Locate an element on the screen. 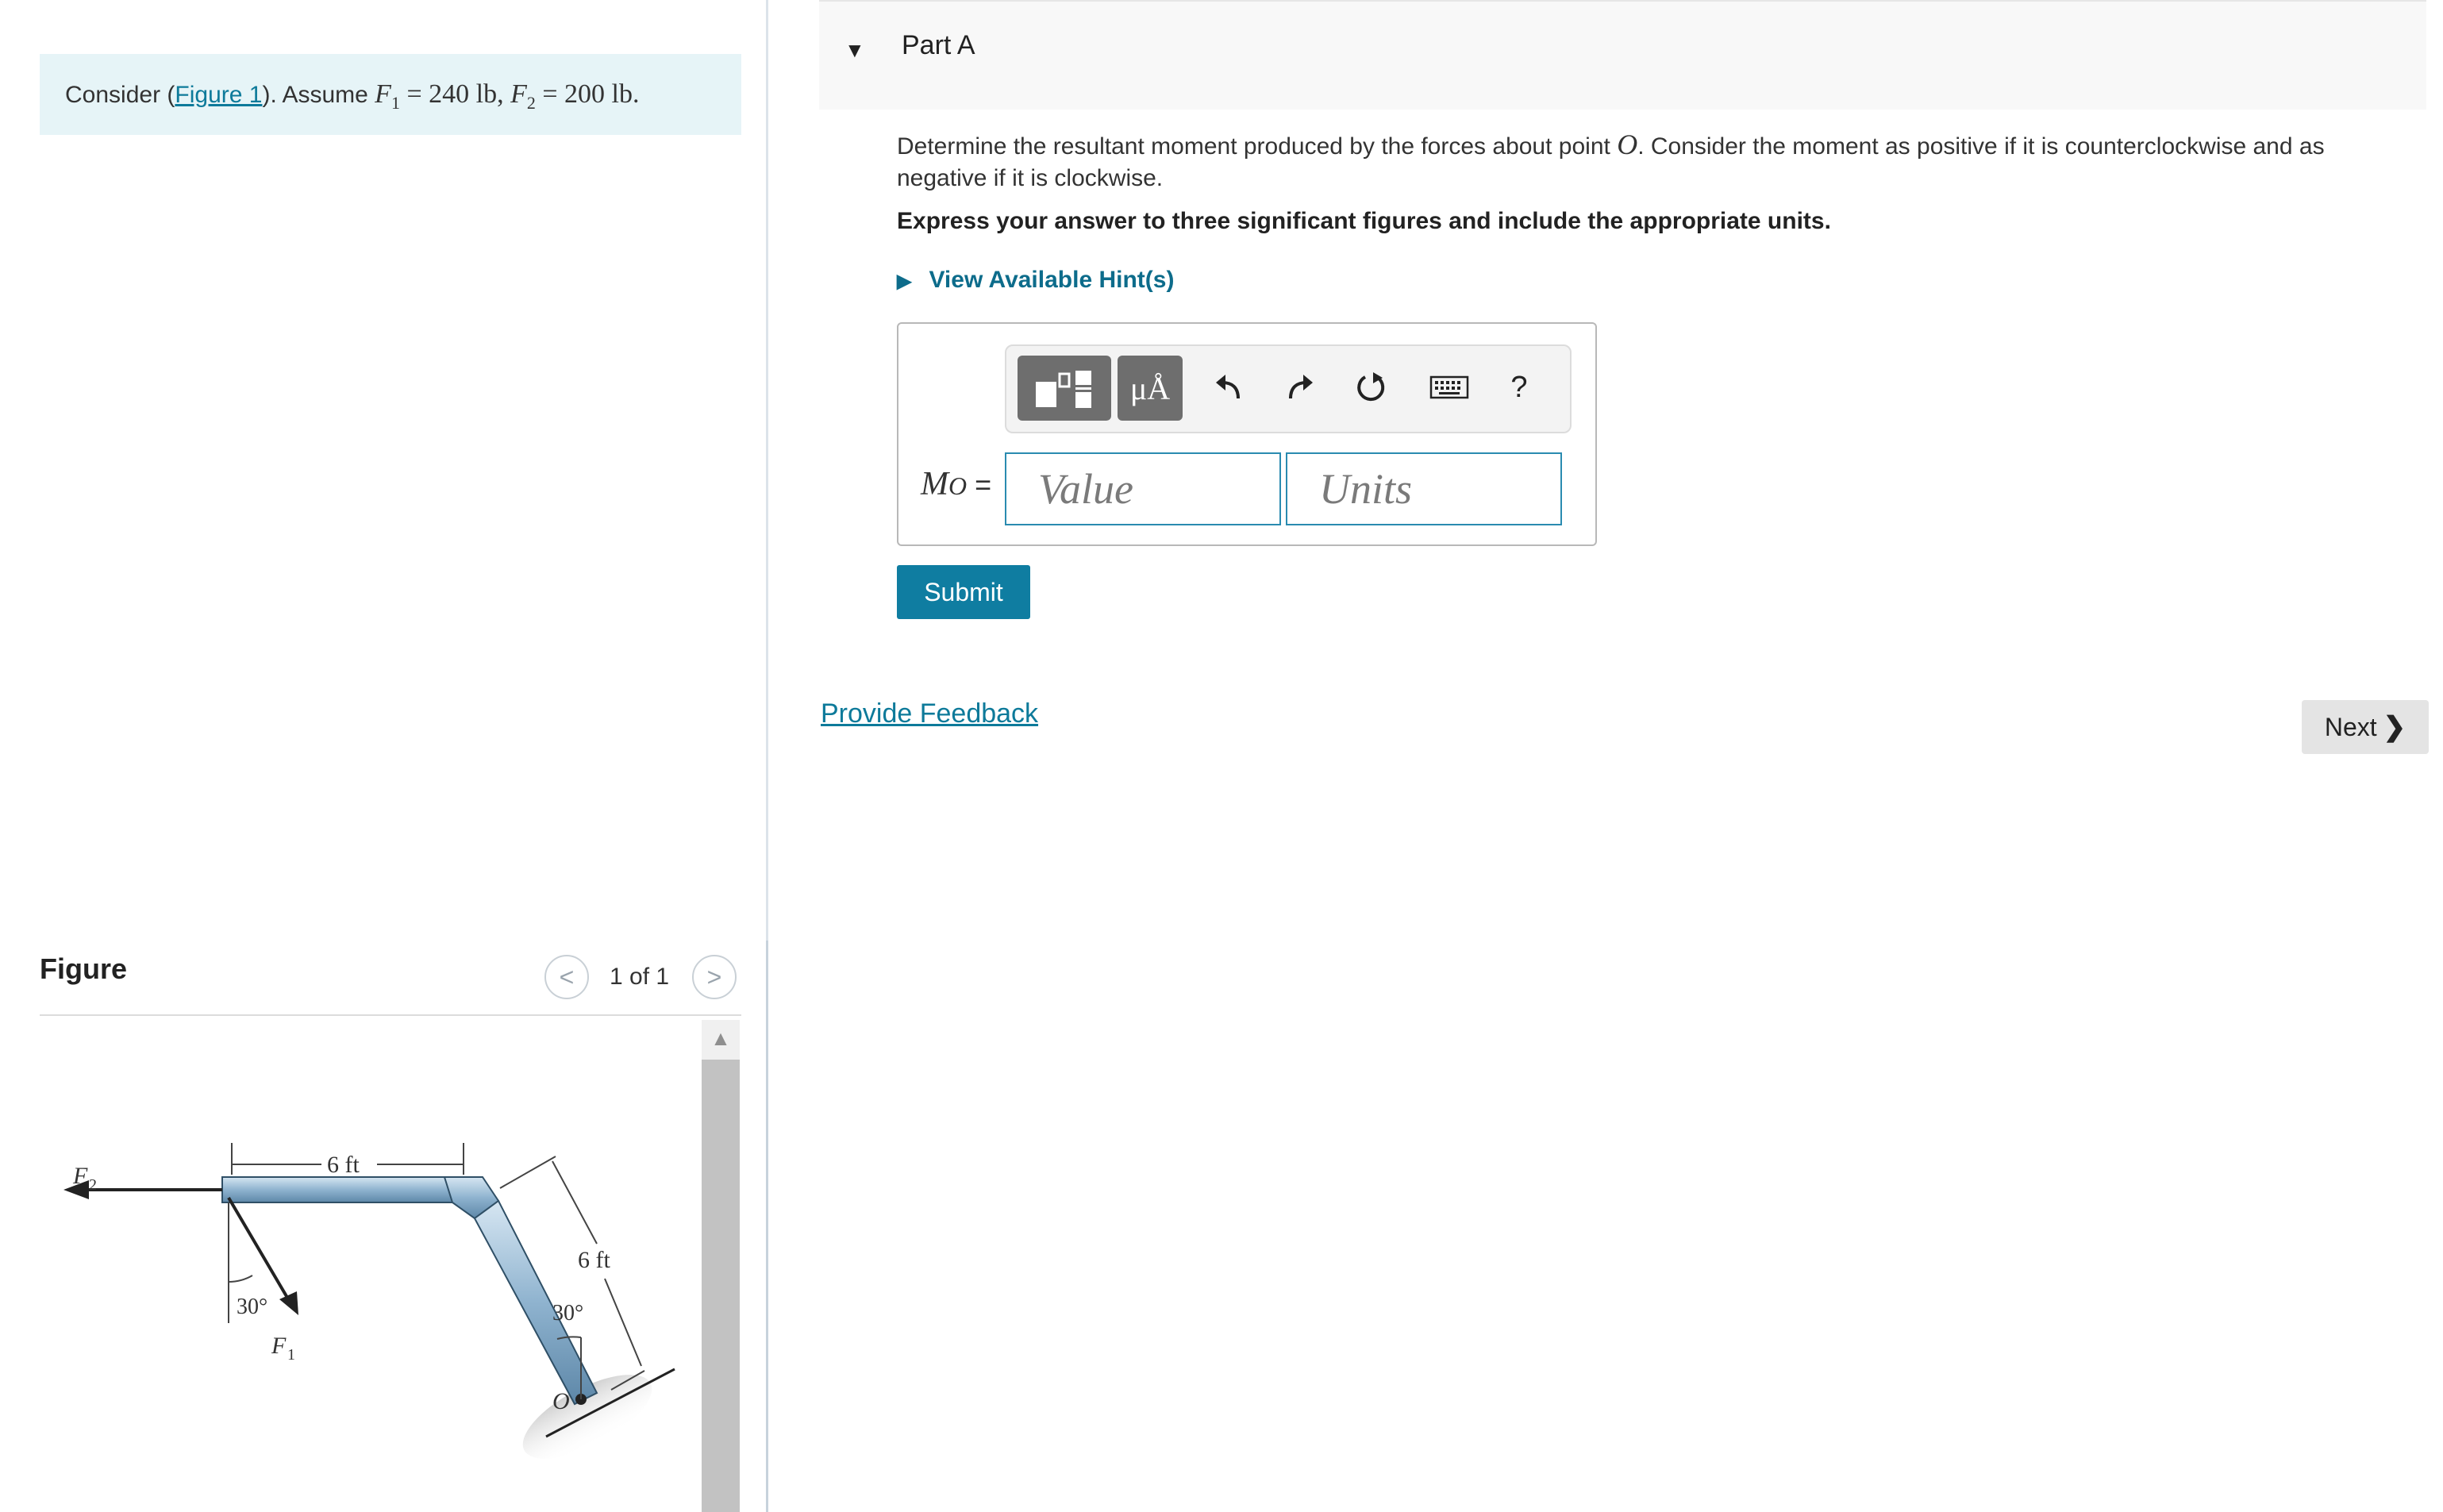 Image resolution: width=2443 pixels, height=1512 pixels. value-input is located at coordinates (1143, 488).